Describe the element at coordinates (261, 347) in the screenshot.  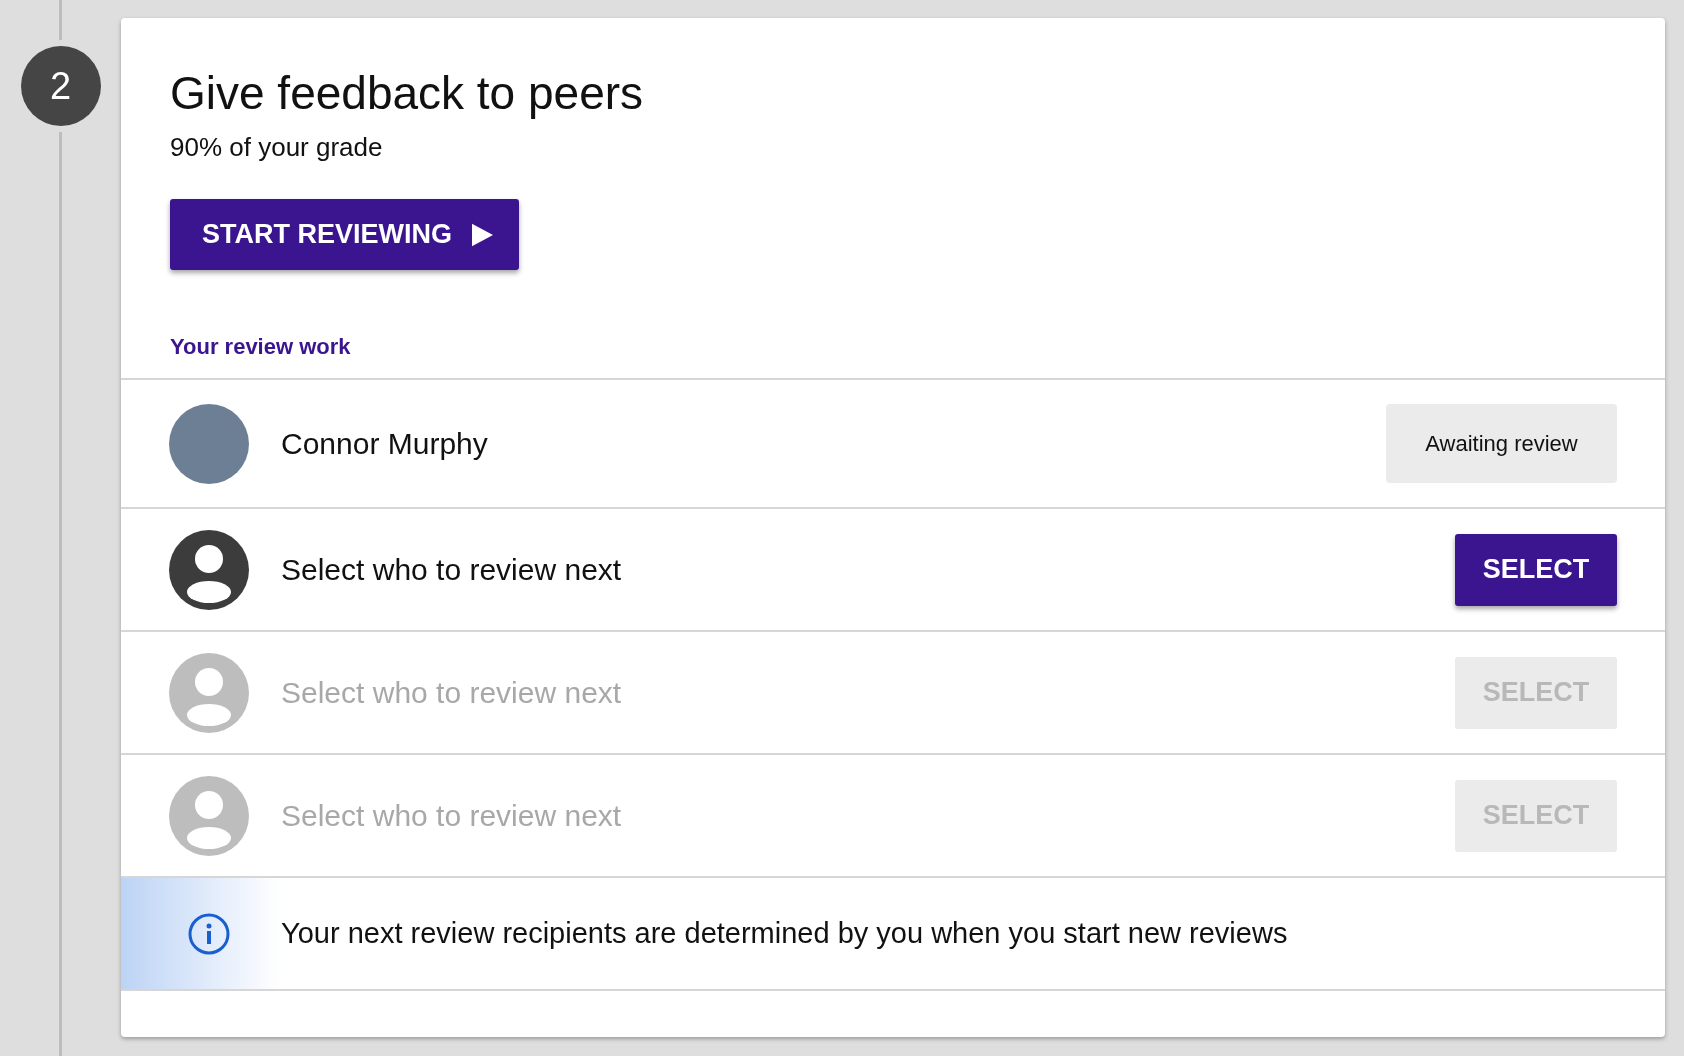
I see `section-label: Your review work` at that location.